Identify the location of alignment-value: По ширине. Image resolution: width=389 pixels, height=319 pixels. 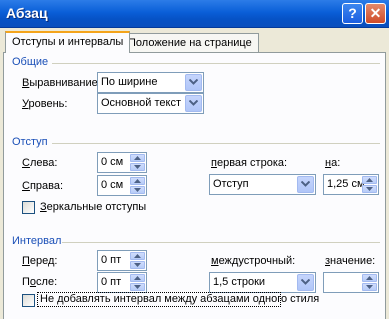
(129, 82).